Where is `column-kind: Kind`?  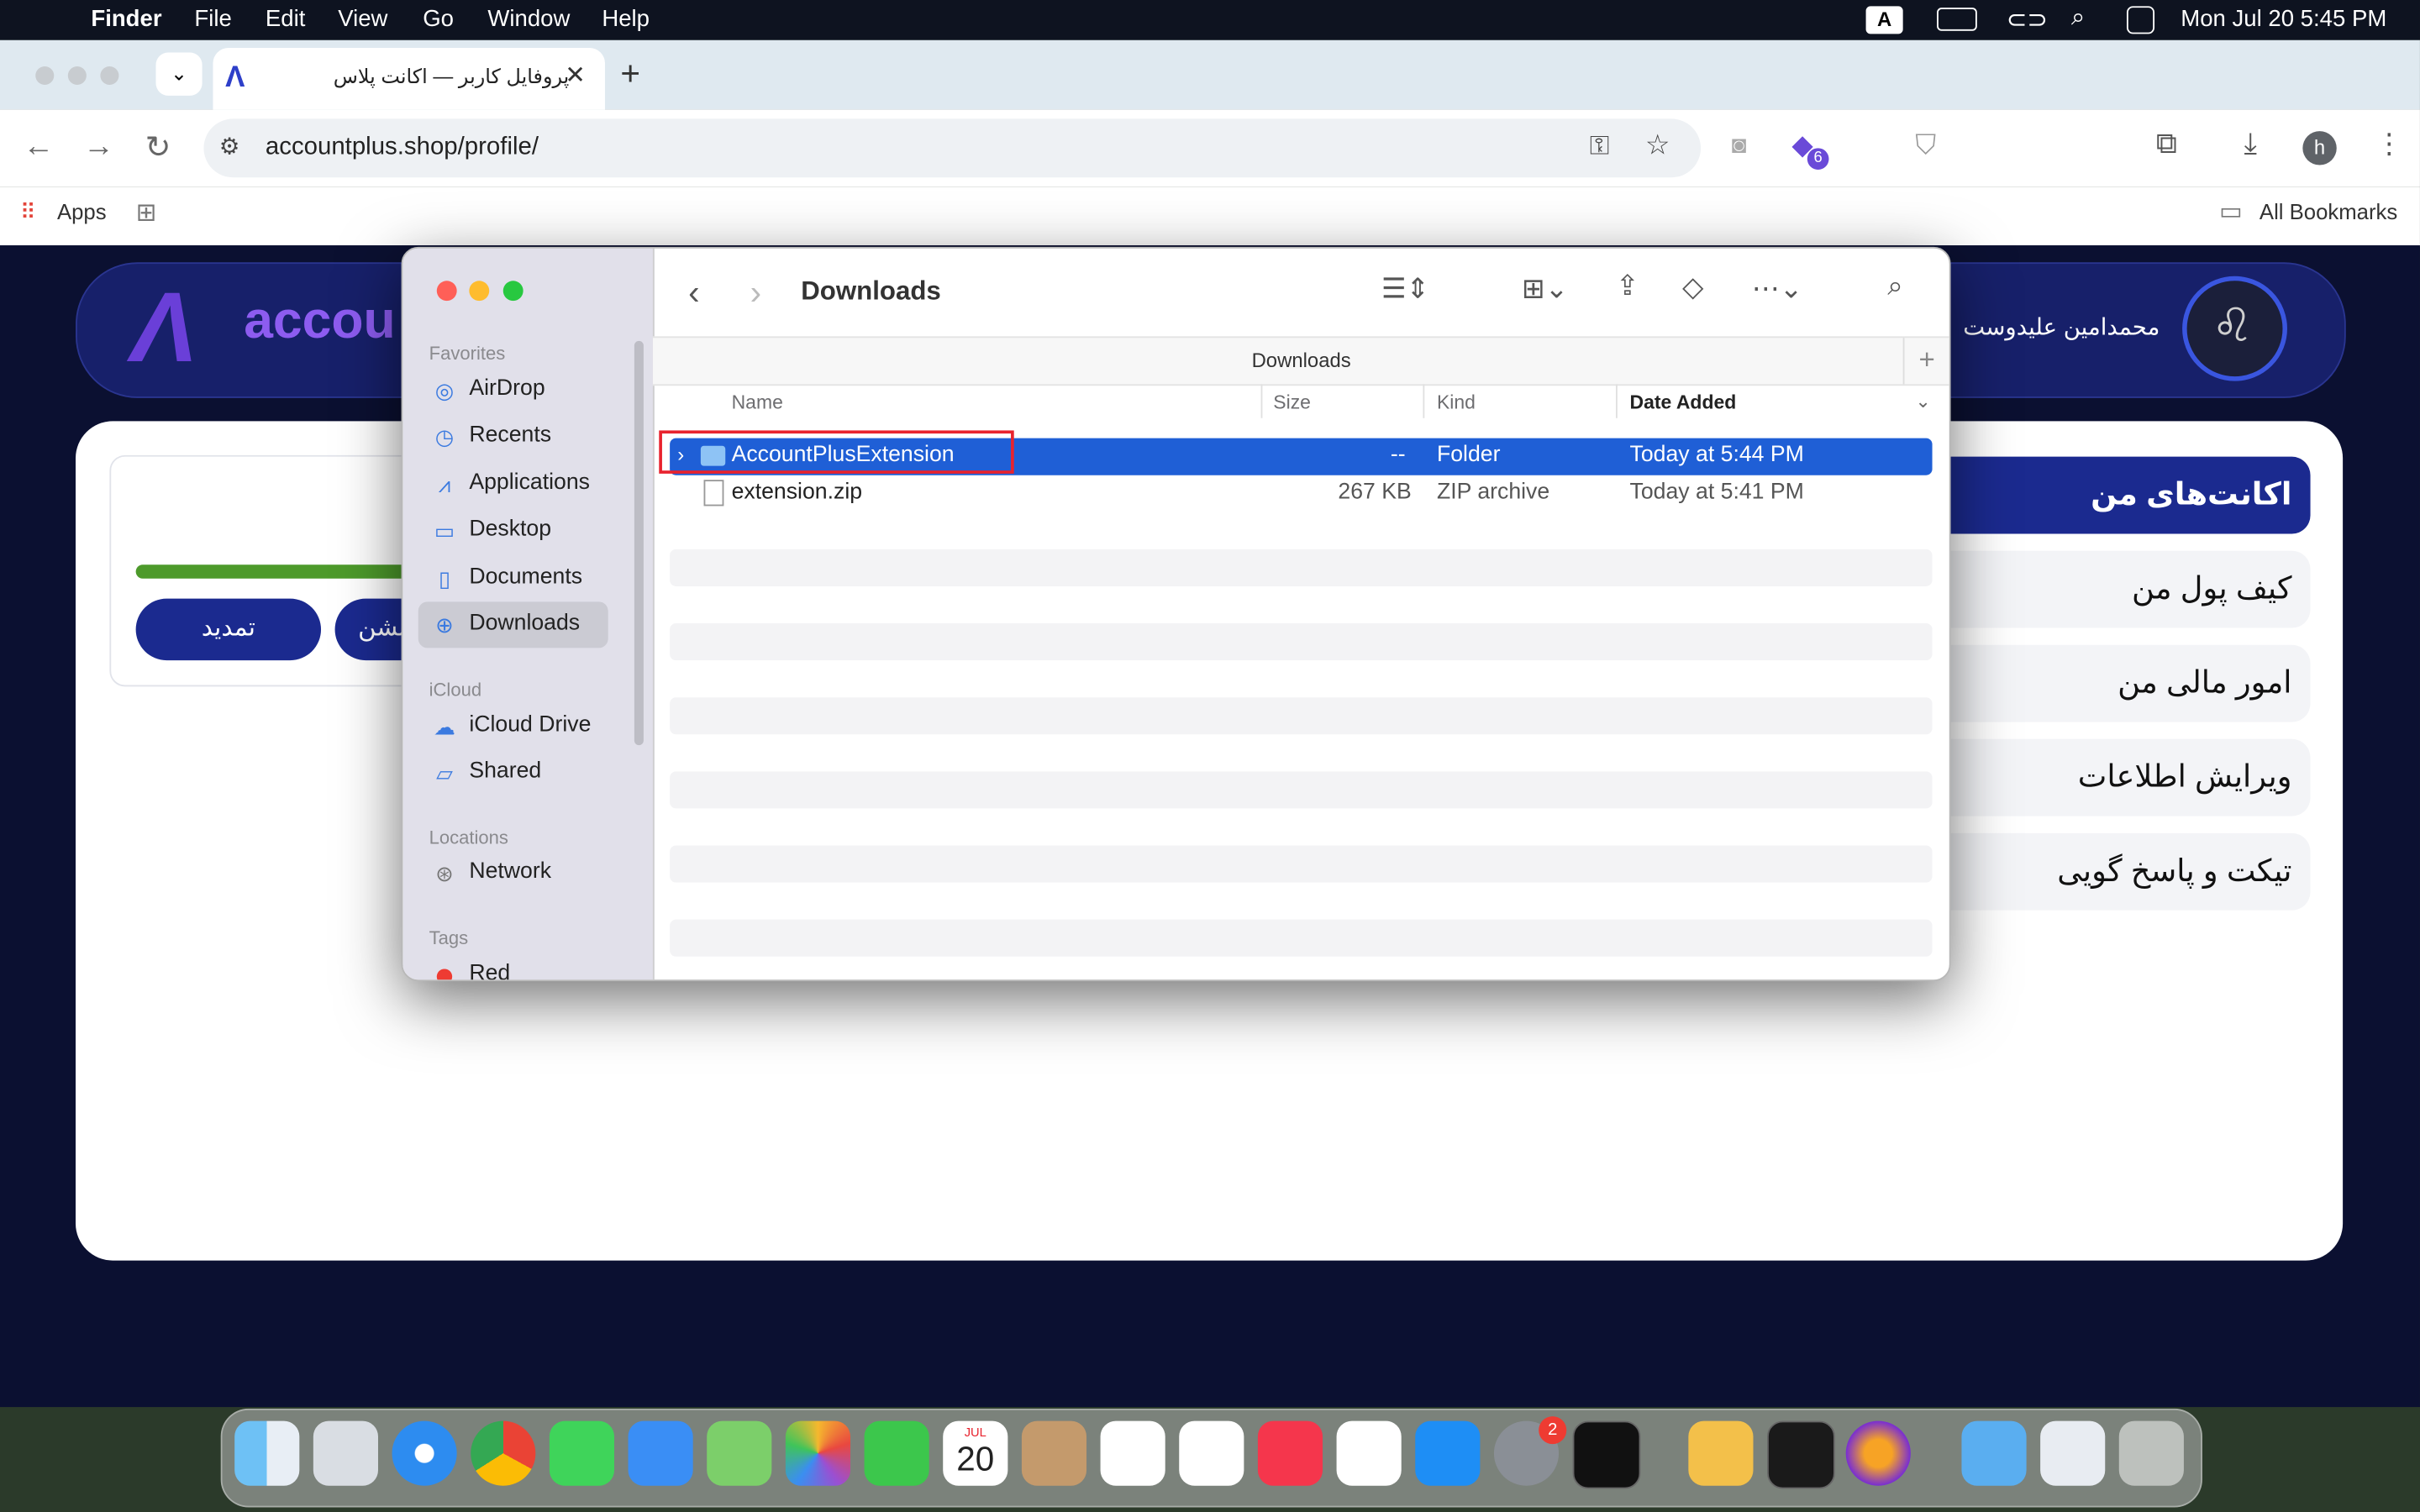 column-kind: Kind is located at coordinates (1456, 403).